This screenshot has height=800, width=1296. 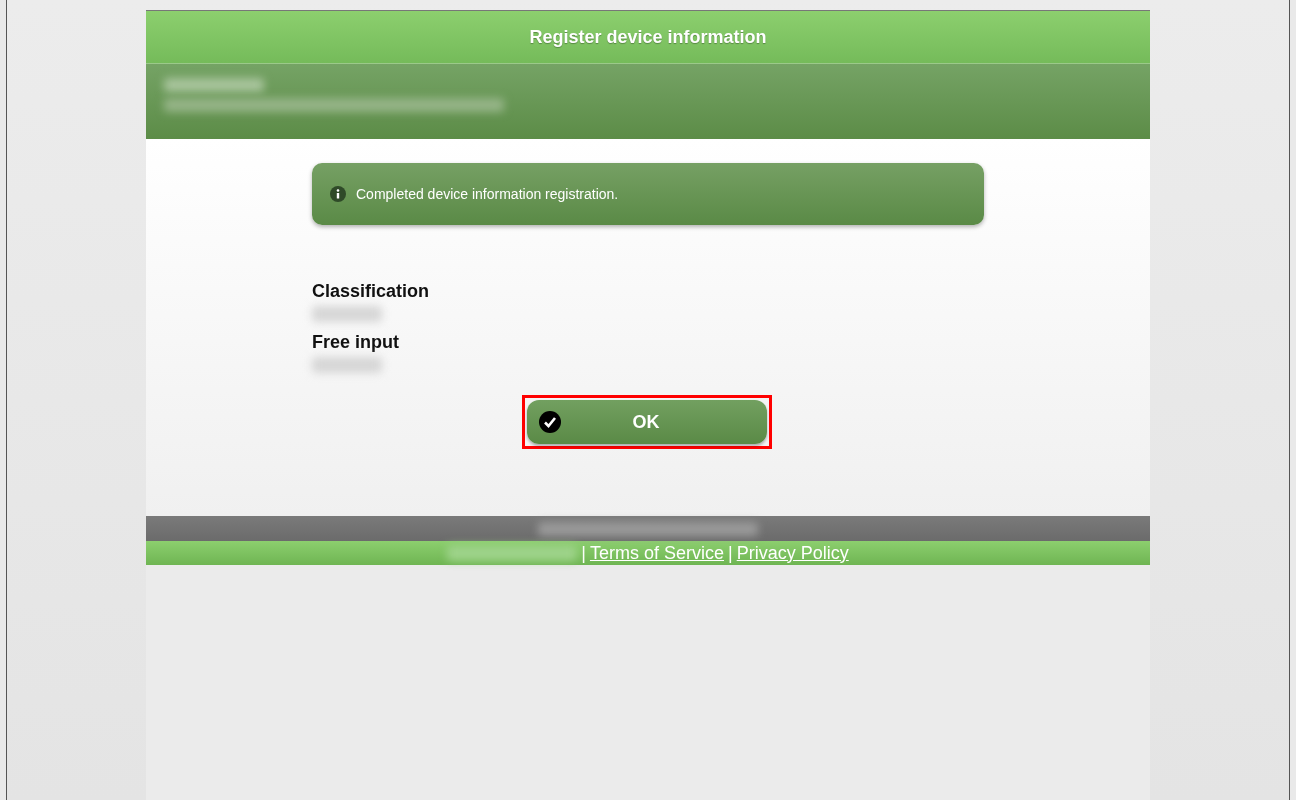 What do you see at coordinates (647, 422) in the screenshot?
I see `ok-button: OK` at bounding box center [647, 422].